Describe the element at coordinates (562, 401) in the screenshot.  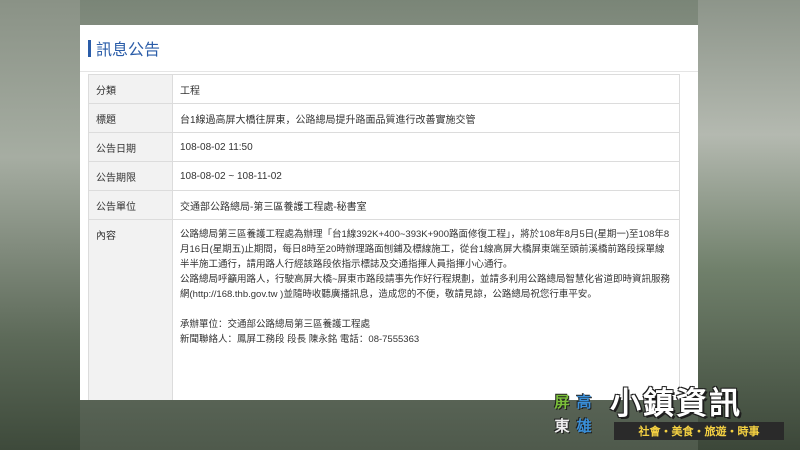
I see `region-char-ping: 屏` at that location.